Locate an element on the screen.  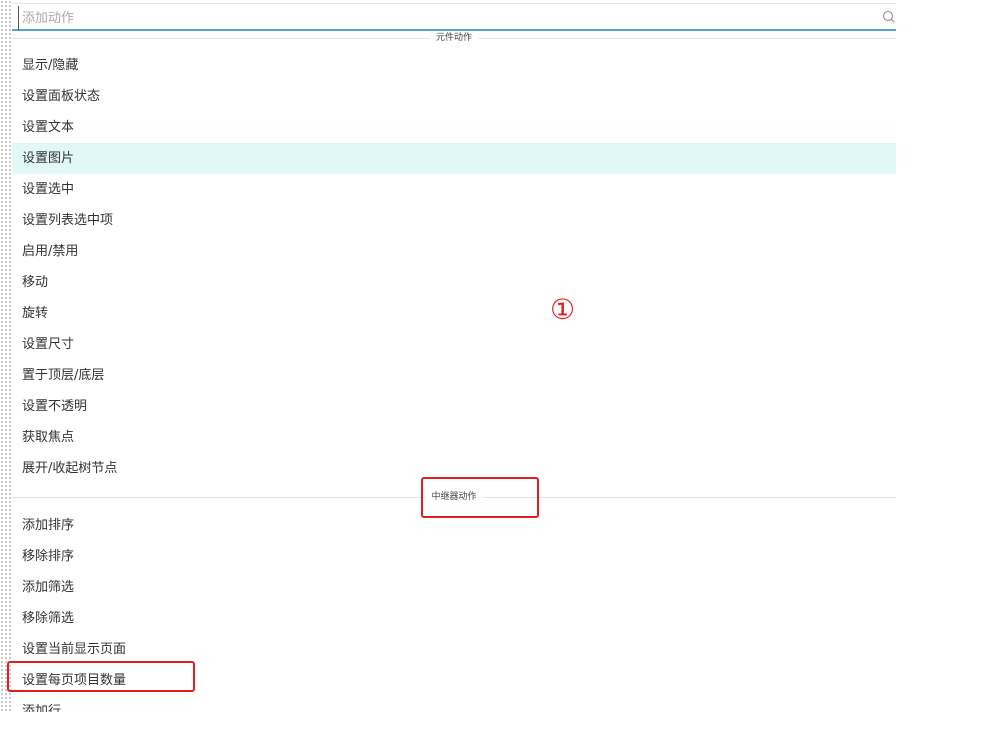
action-item: 设置文本 is located at coordinates (454, 127).